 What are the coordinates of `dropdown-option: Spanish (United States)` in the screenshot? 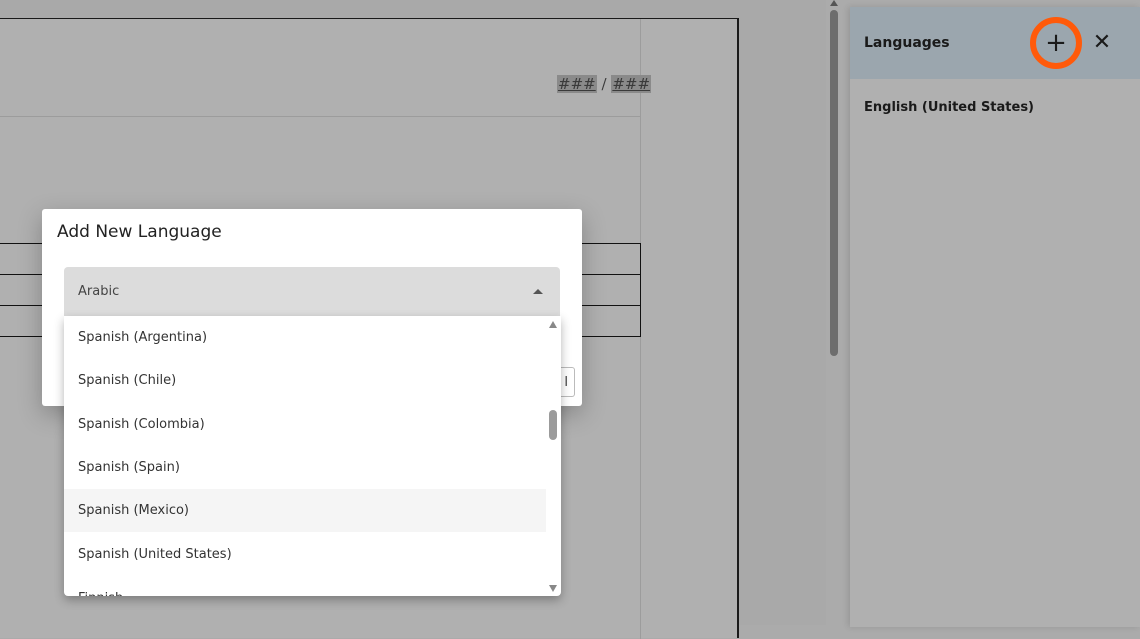 It's located at (305, 553).